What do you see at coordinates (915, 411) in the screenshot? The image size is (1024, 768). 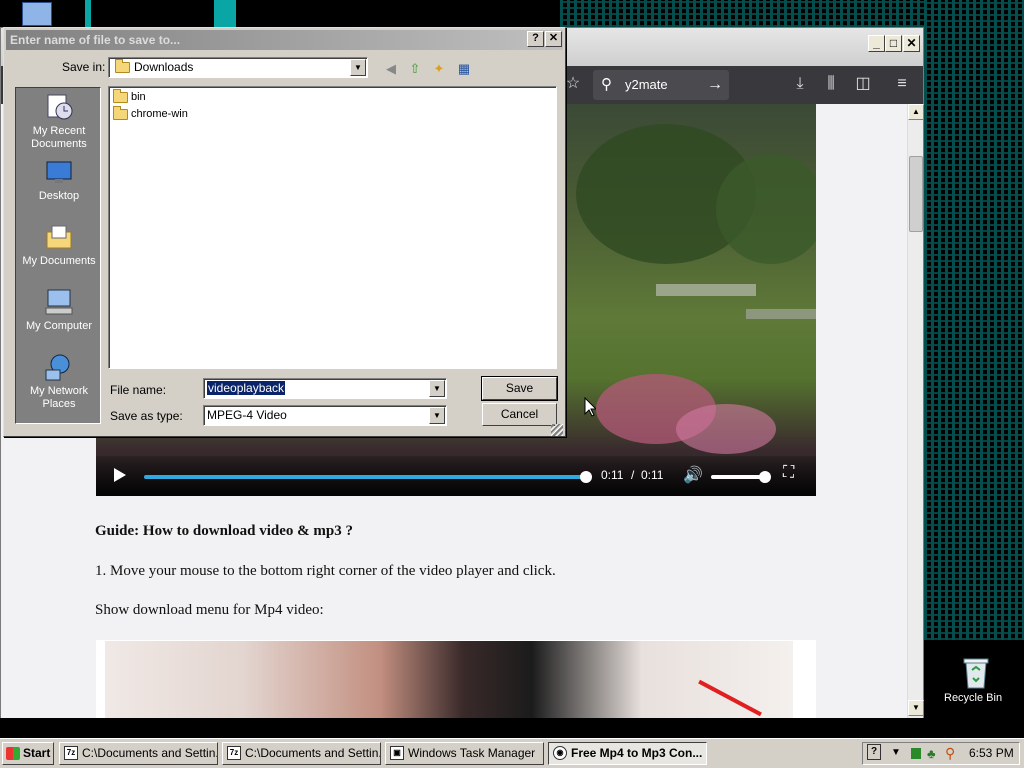 I see `page-scrollbar: ▲ ▼` at bounding box center [915, 411].